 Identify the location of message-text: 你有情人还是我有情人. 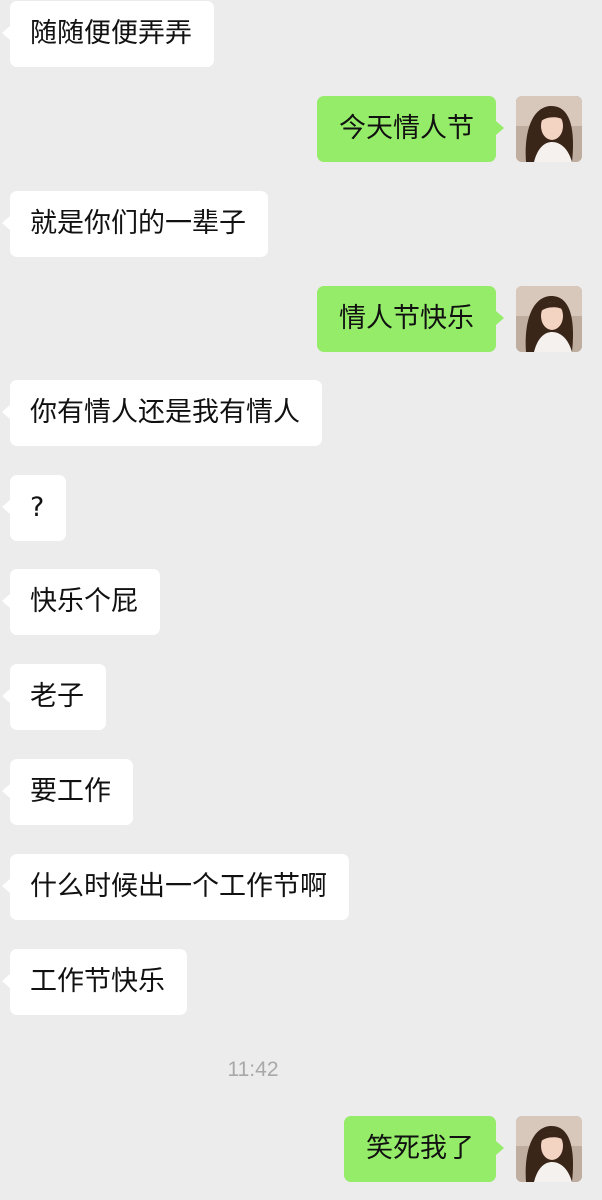
(165, 412).